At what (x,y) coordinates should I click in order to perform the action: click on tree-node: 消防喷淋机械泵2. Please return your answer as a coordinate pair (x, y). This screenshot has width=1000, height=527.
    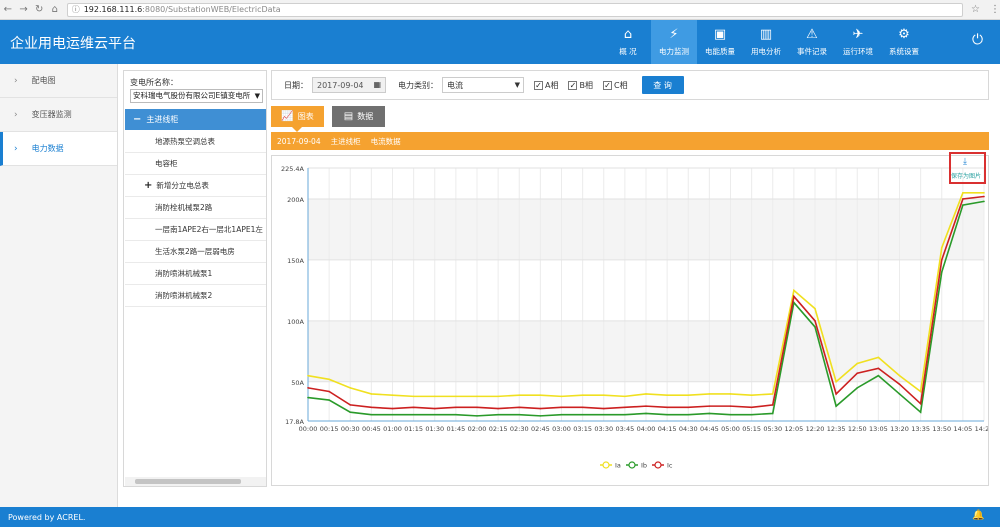
    Looking at the image, I should click on (195, 296).